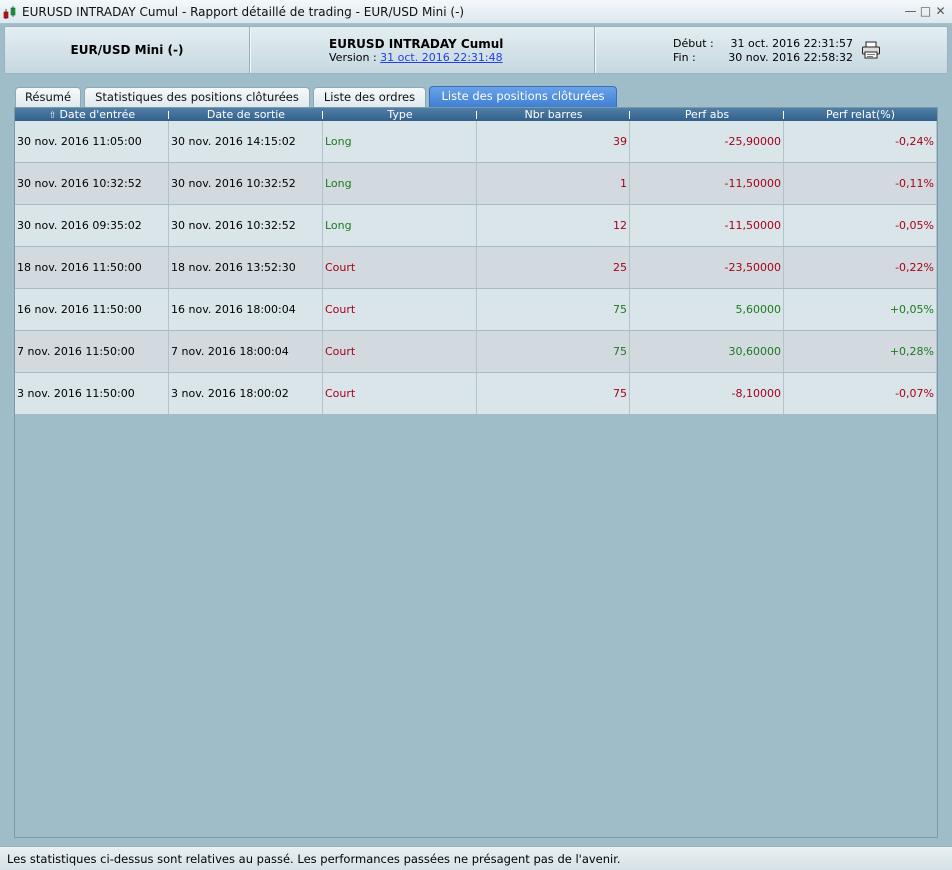  What do you see at coordinates (553, 225) in the screenshot?
I see `cell-bars: 12` at bounding box center [553, 225].